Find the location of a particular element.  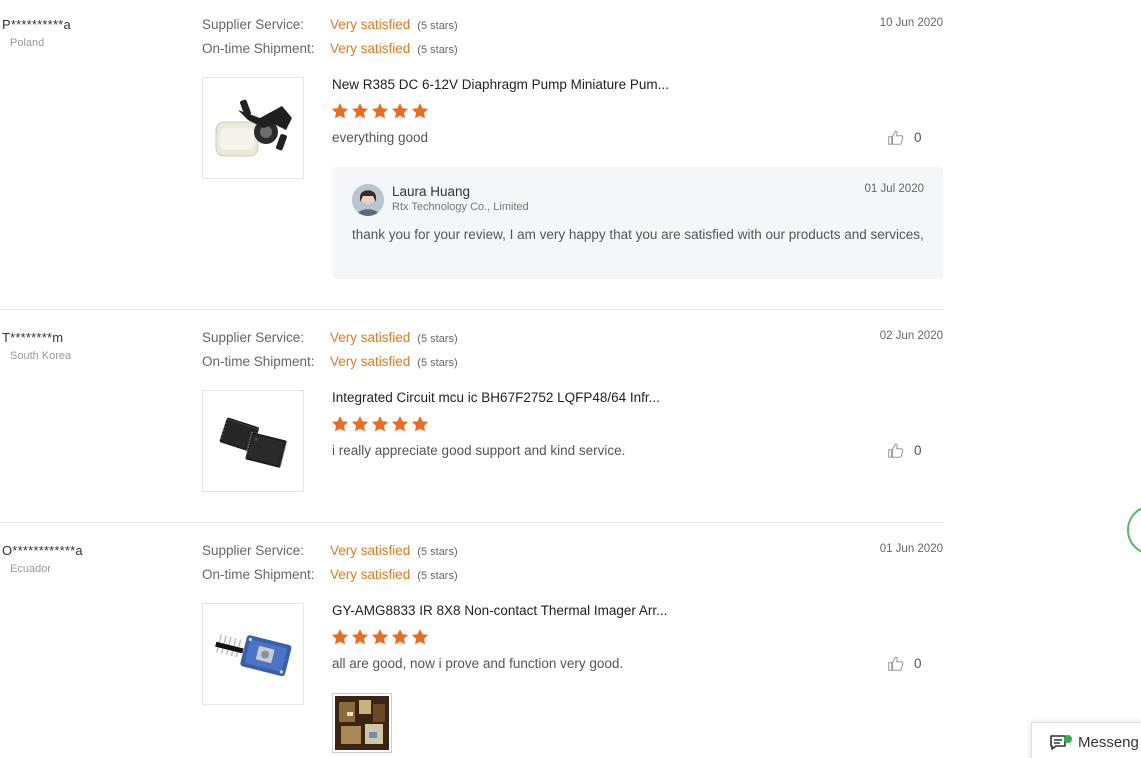

seller-avatar-image is located at coordinates (368, 200).